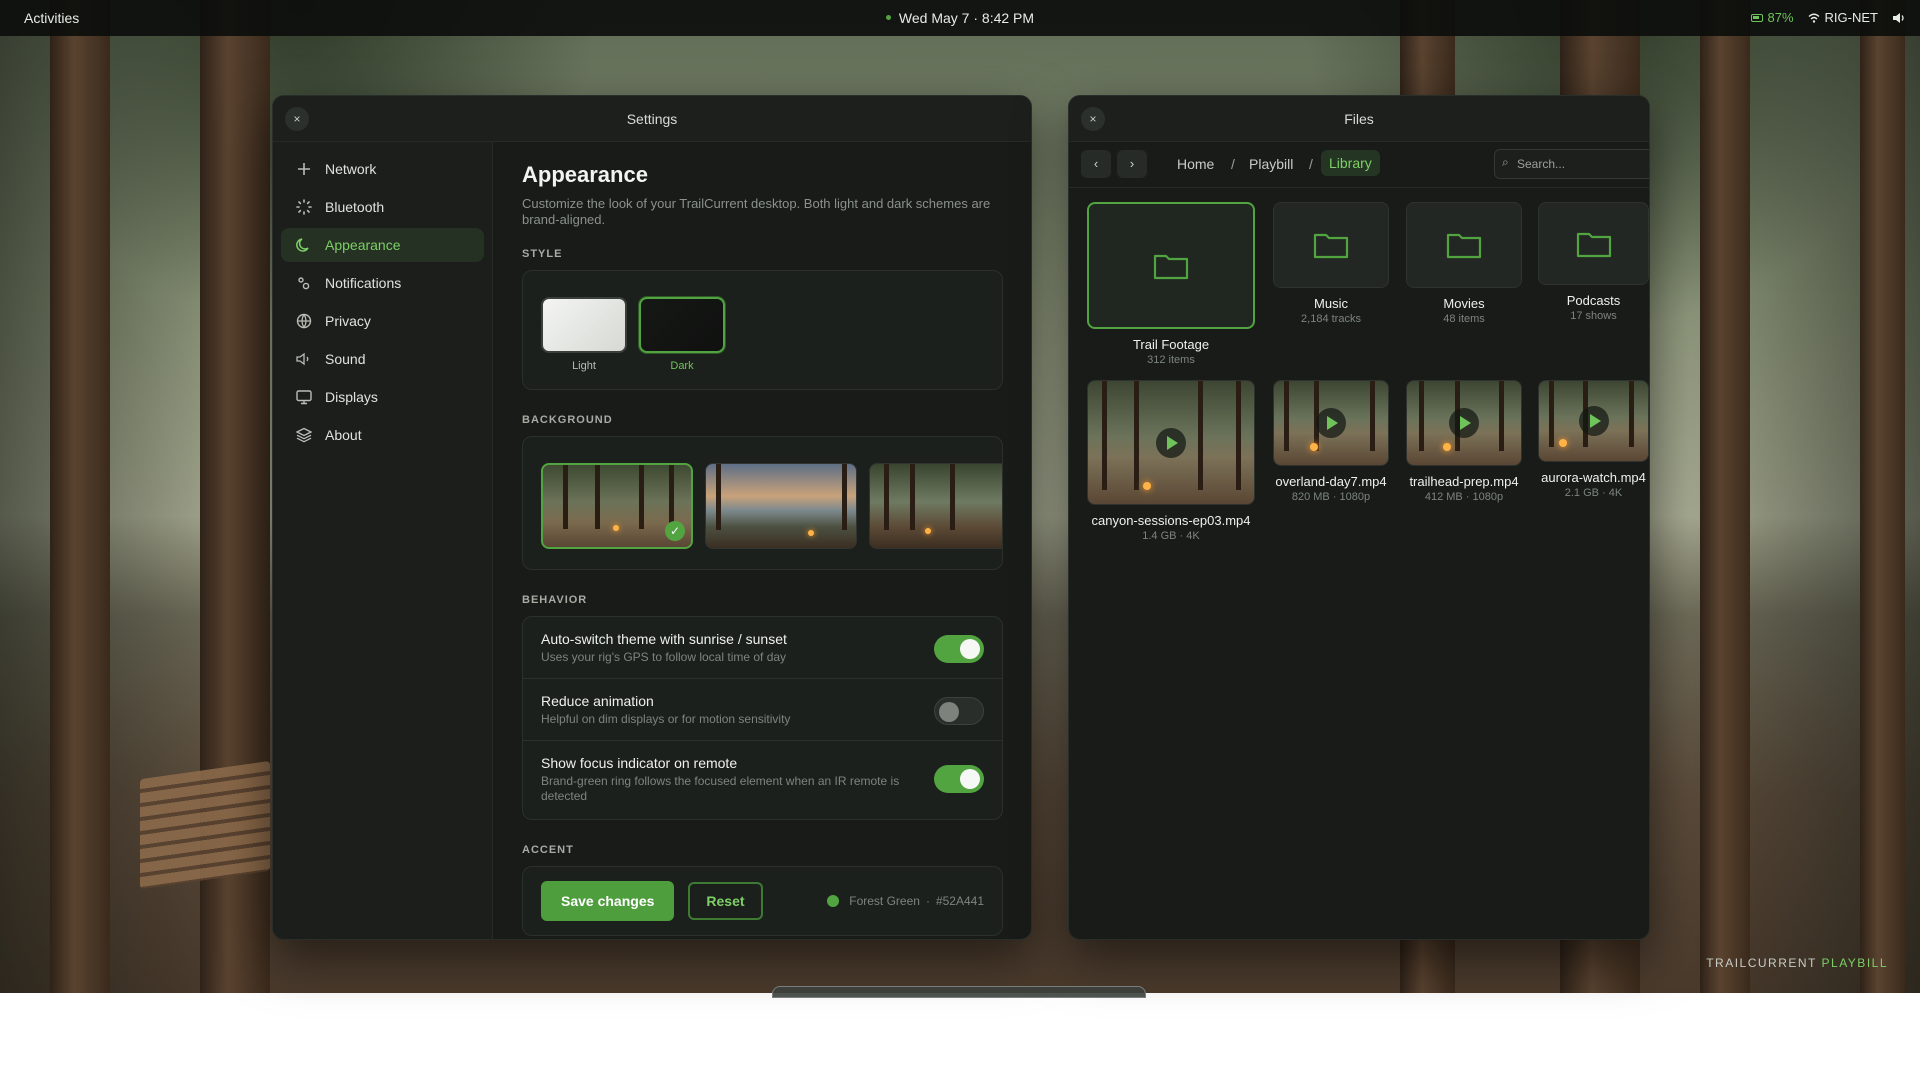 This screenshot has height=1080, width=1920. Describe the element at coordinates (682, 343) in the screenshot. I see `style-option-dark: Dark` at that location.